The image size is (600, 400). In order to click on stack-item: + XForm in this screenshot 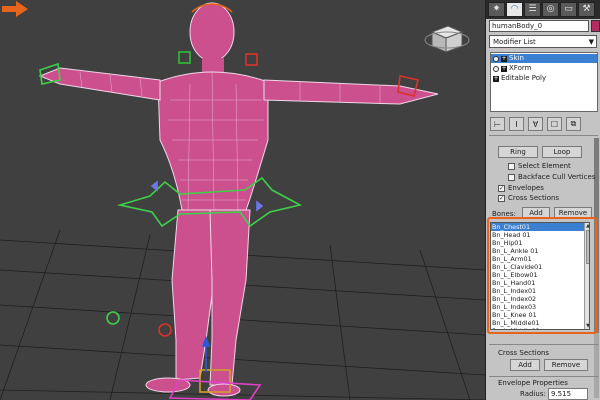, I will do `click(544, 68)`.